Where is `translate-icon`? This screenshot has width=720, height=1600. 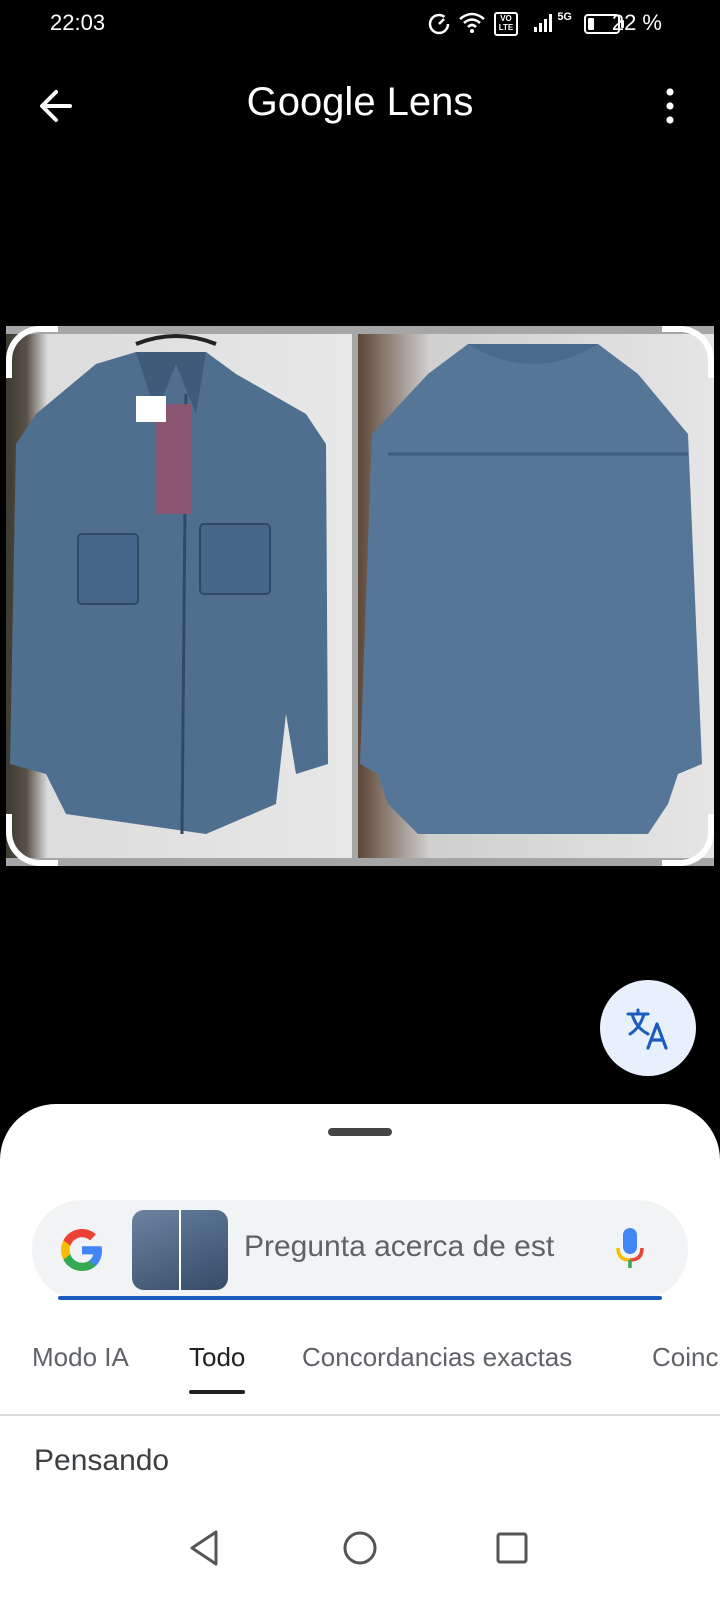
translate-icon is located at coordinates (647, 1029).